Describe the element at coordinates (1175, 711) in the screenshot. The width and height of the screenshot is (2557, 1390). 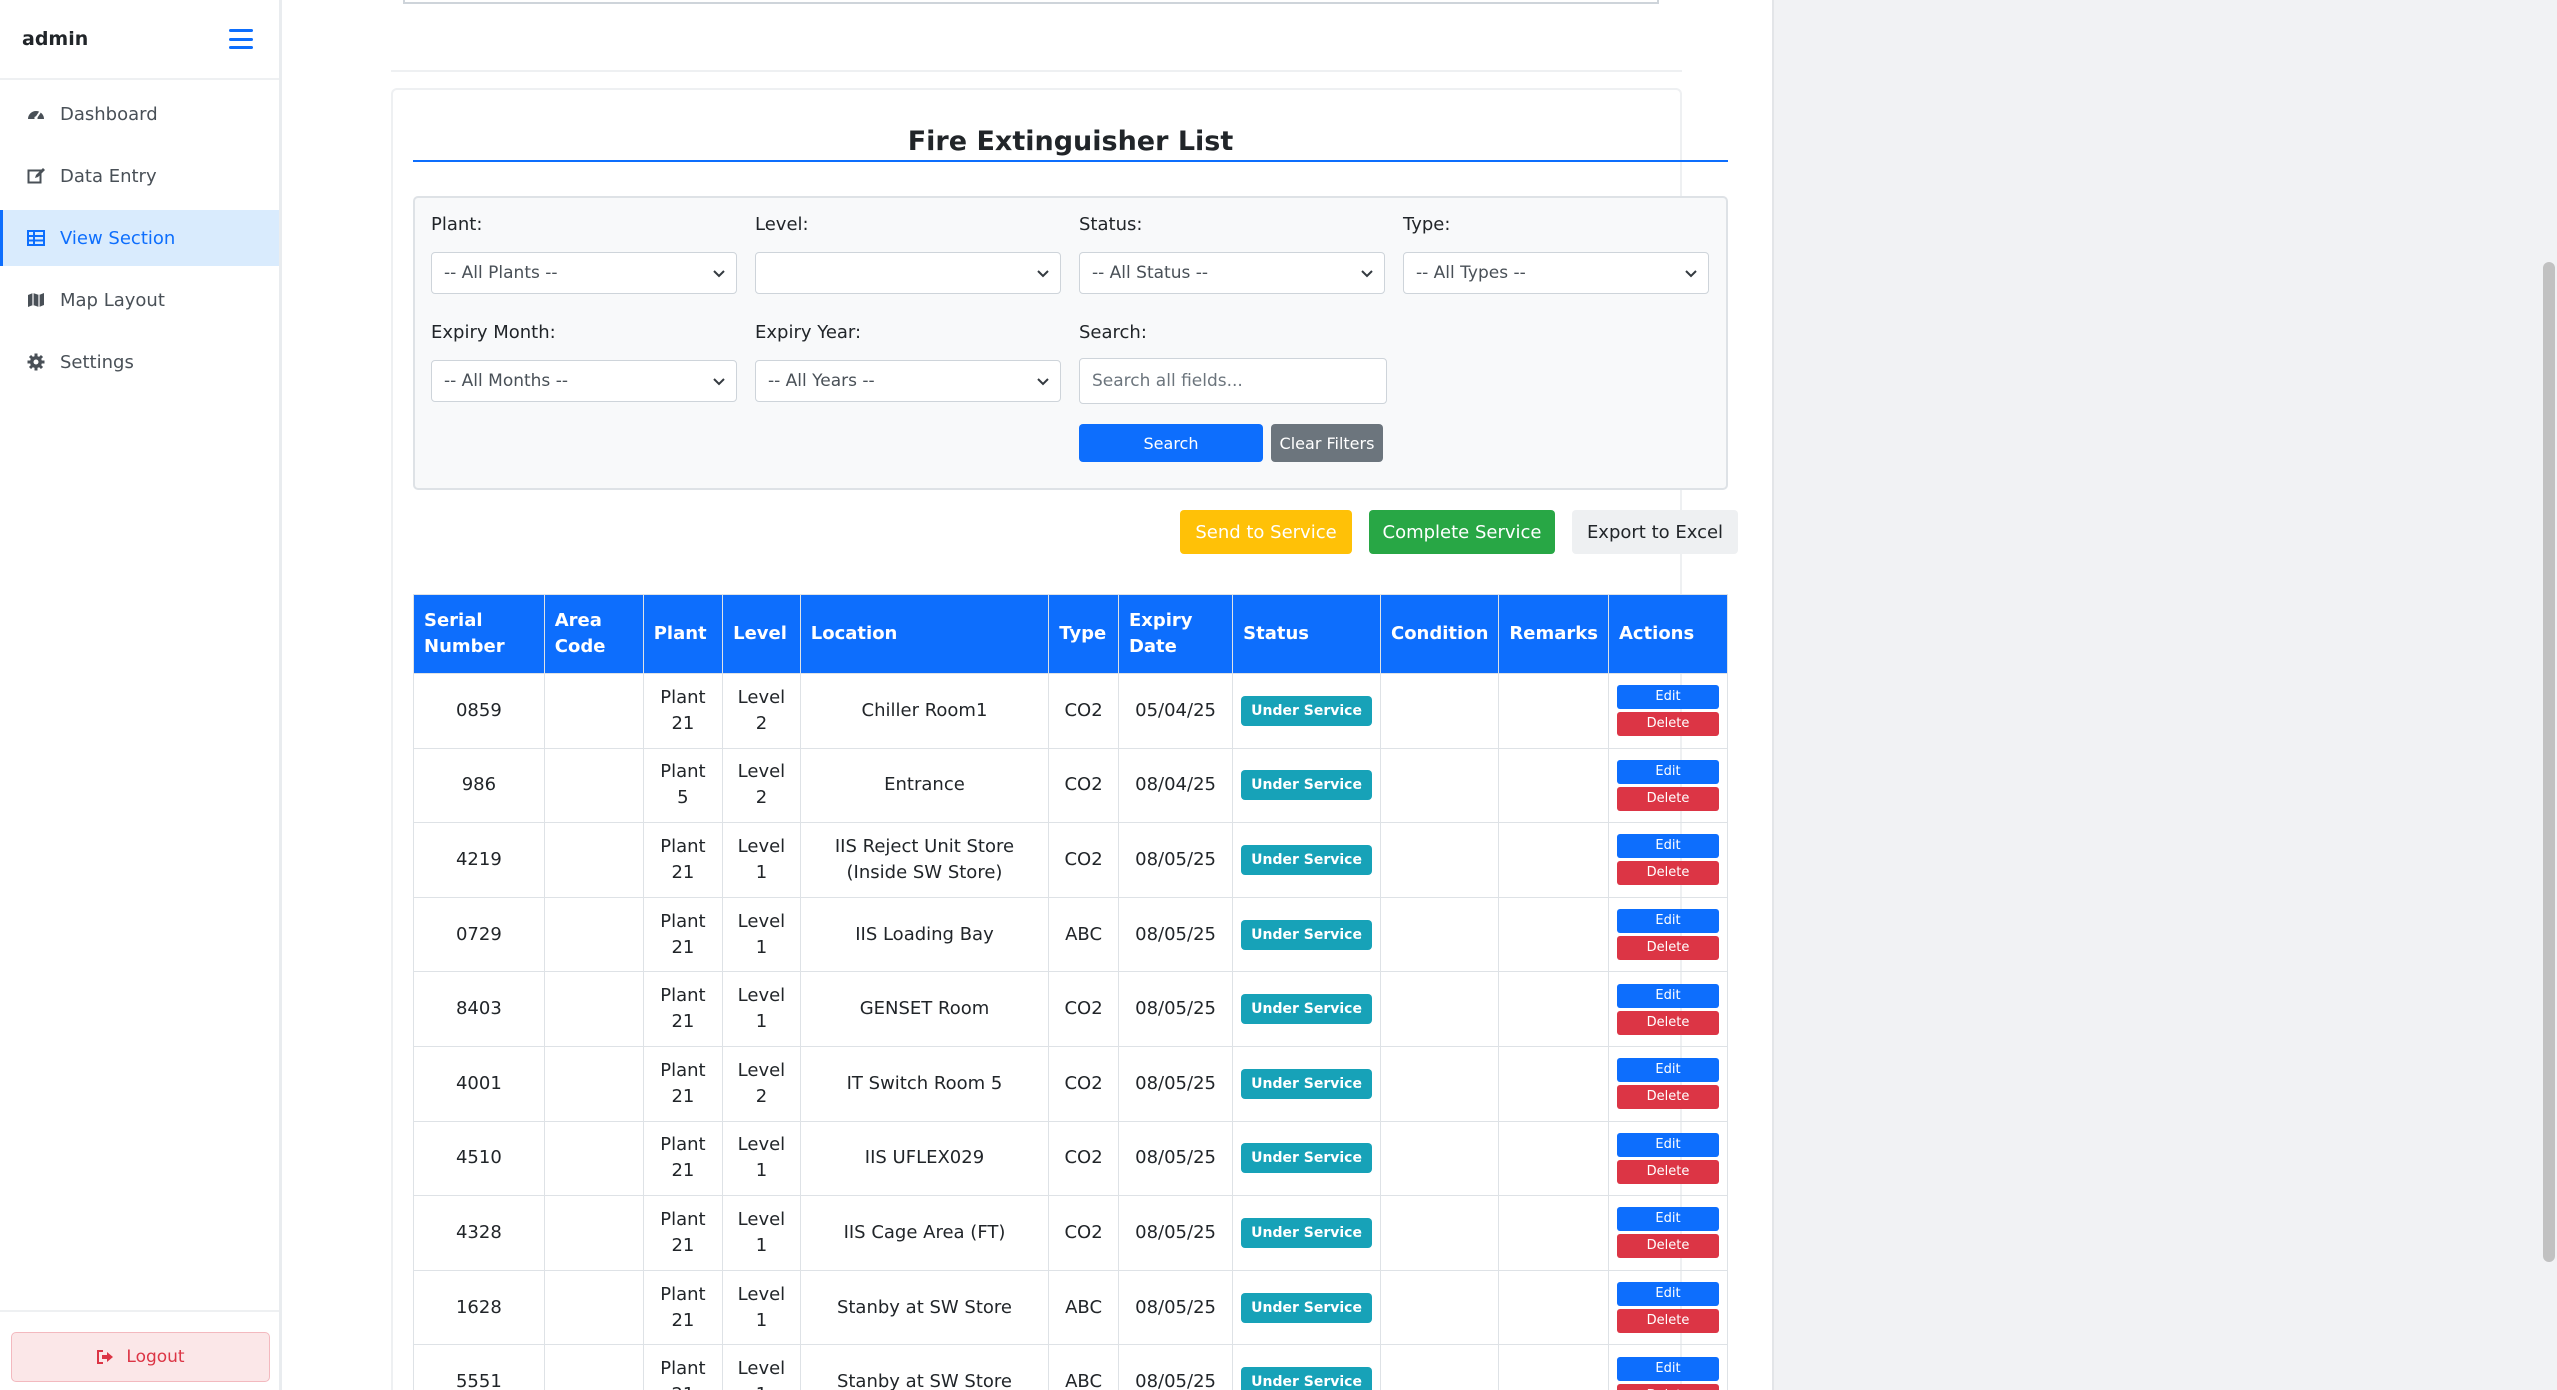
I see `cell-expiry: 05/04/25` at that location.